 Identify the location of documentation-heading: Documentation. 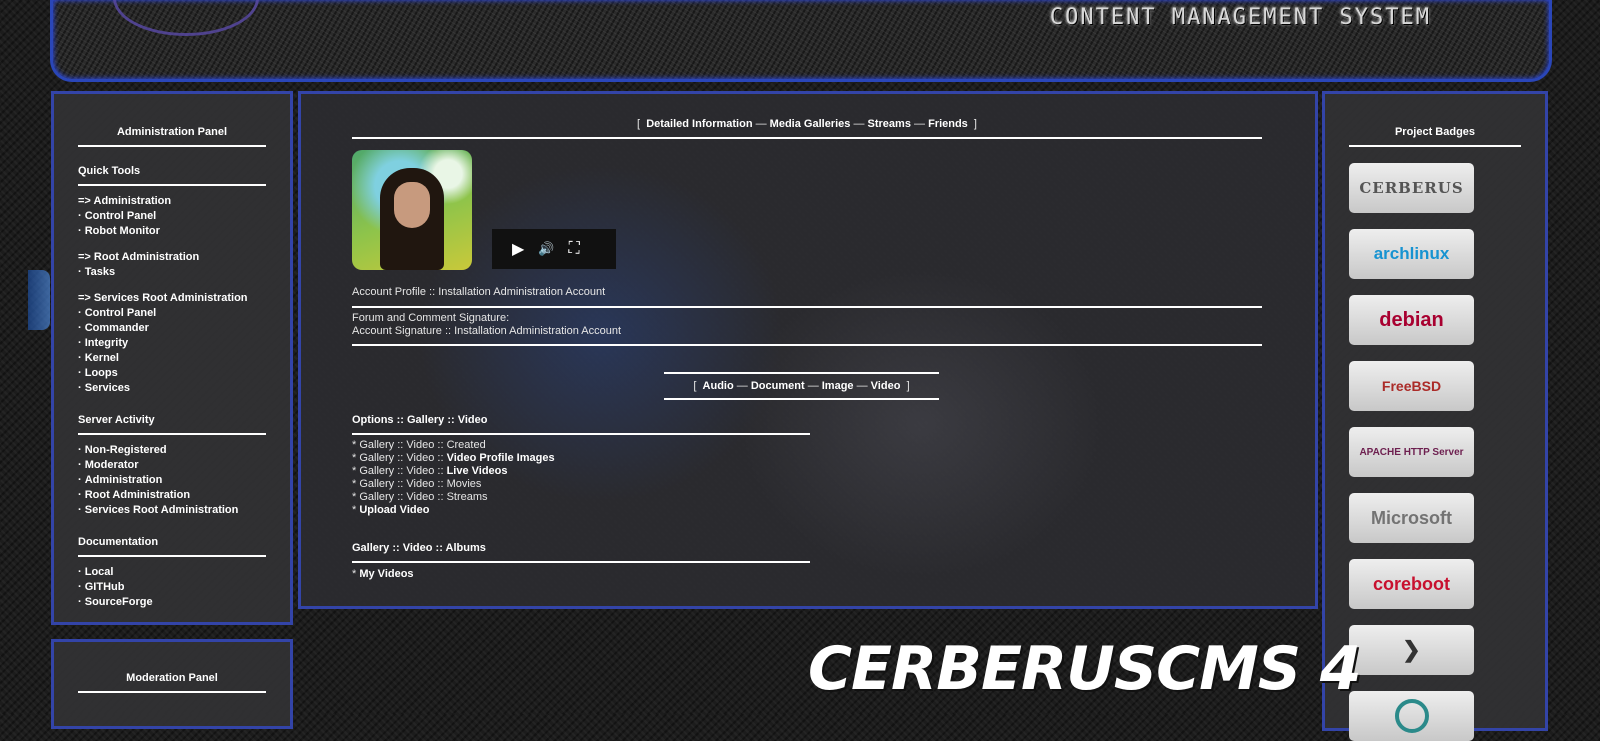
(172, 546).